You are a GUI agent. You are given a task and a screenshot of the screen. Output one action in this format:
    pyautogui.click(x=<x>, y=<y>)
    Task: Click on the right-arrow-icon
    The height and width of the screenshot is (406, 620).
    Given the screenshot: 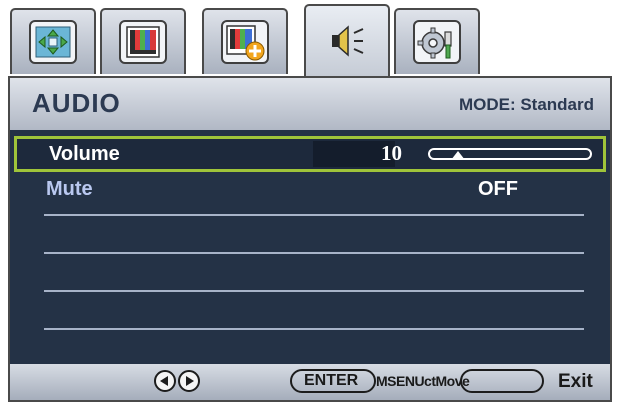 What is the action you would take?
    pyautogui.click(x=189, y=381)
    